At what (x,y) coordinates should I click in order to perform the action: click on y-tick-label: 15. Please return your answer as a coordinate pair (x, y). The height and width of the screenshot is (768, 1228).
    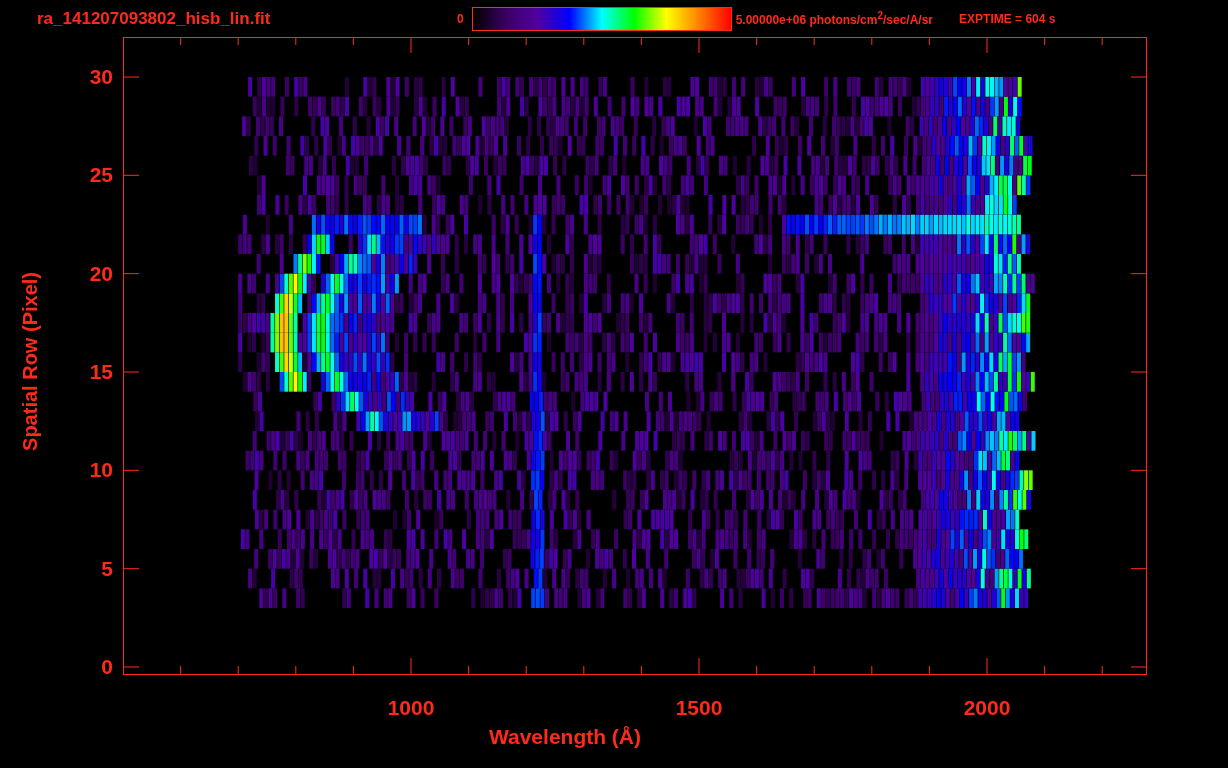
    Looking at the image, I should click on (101, 372).